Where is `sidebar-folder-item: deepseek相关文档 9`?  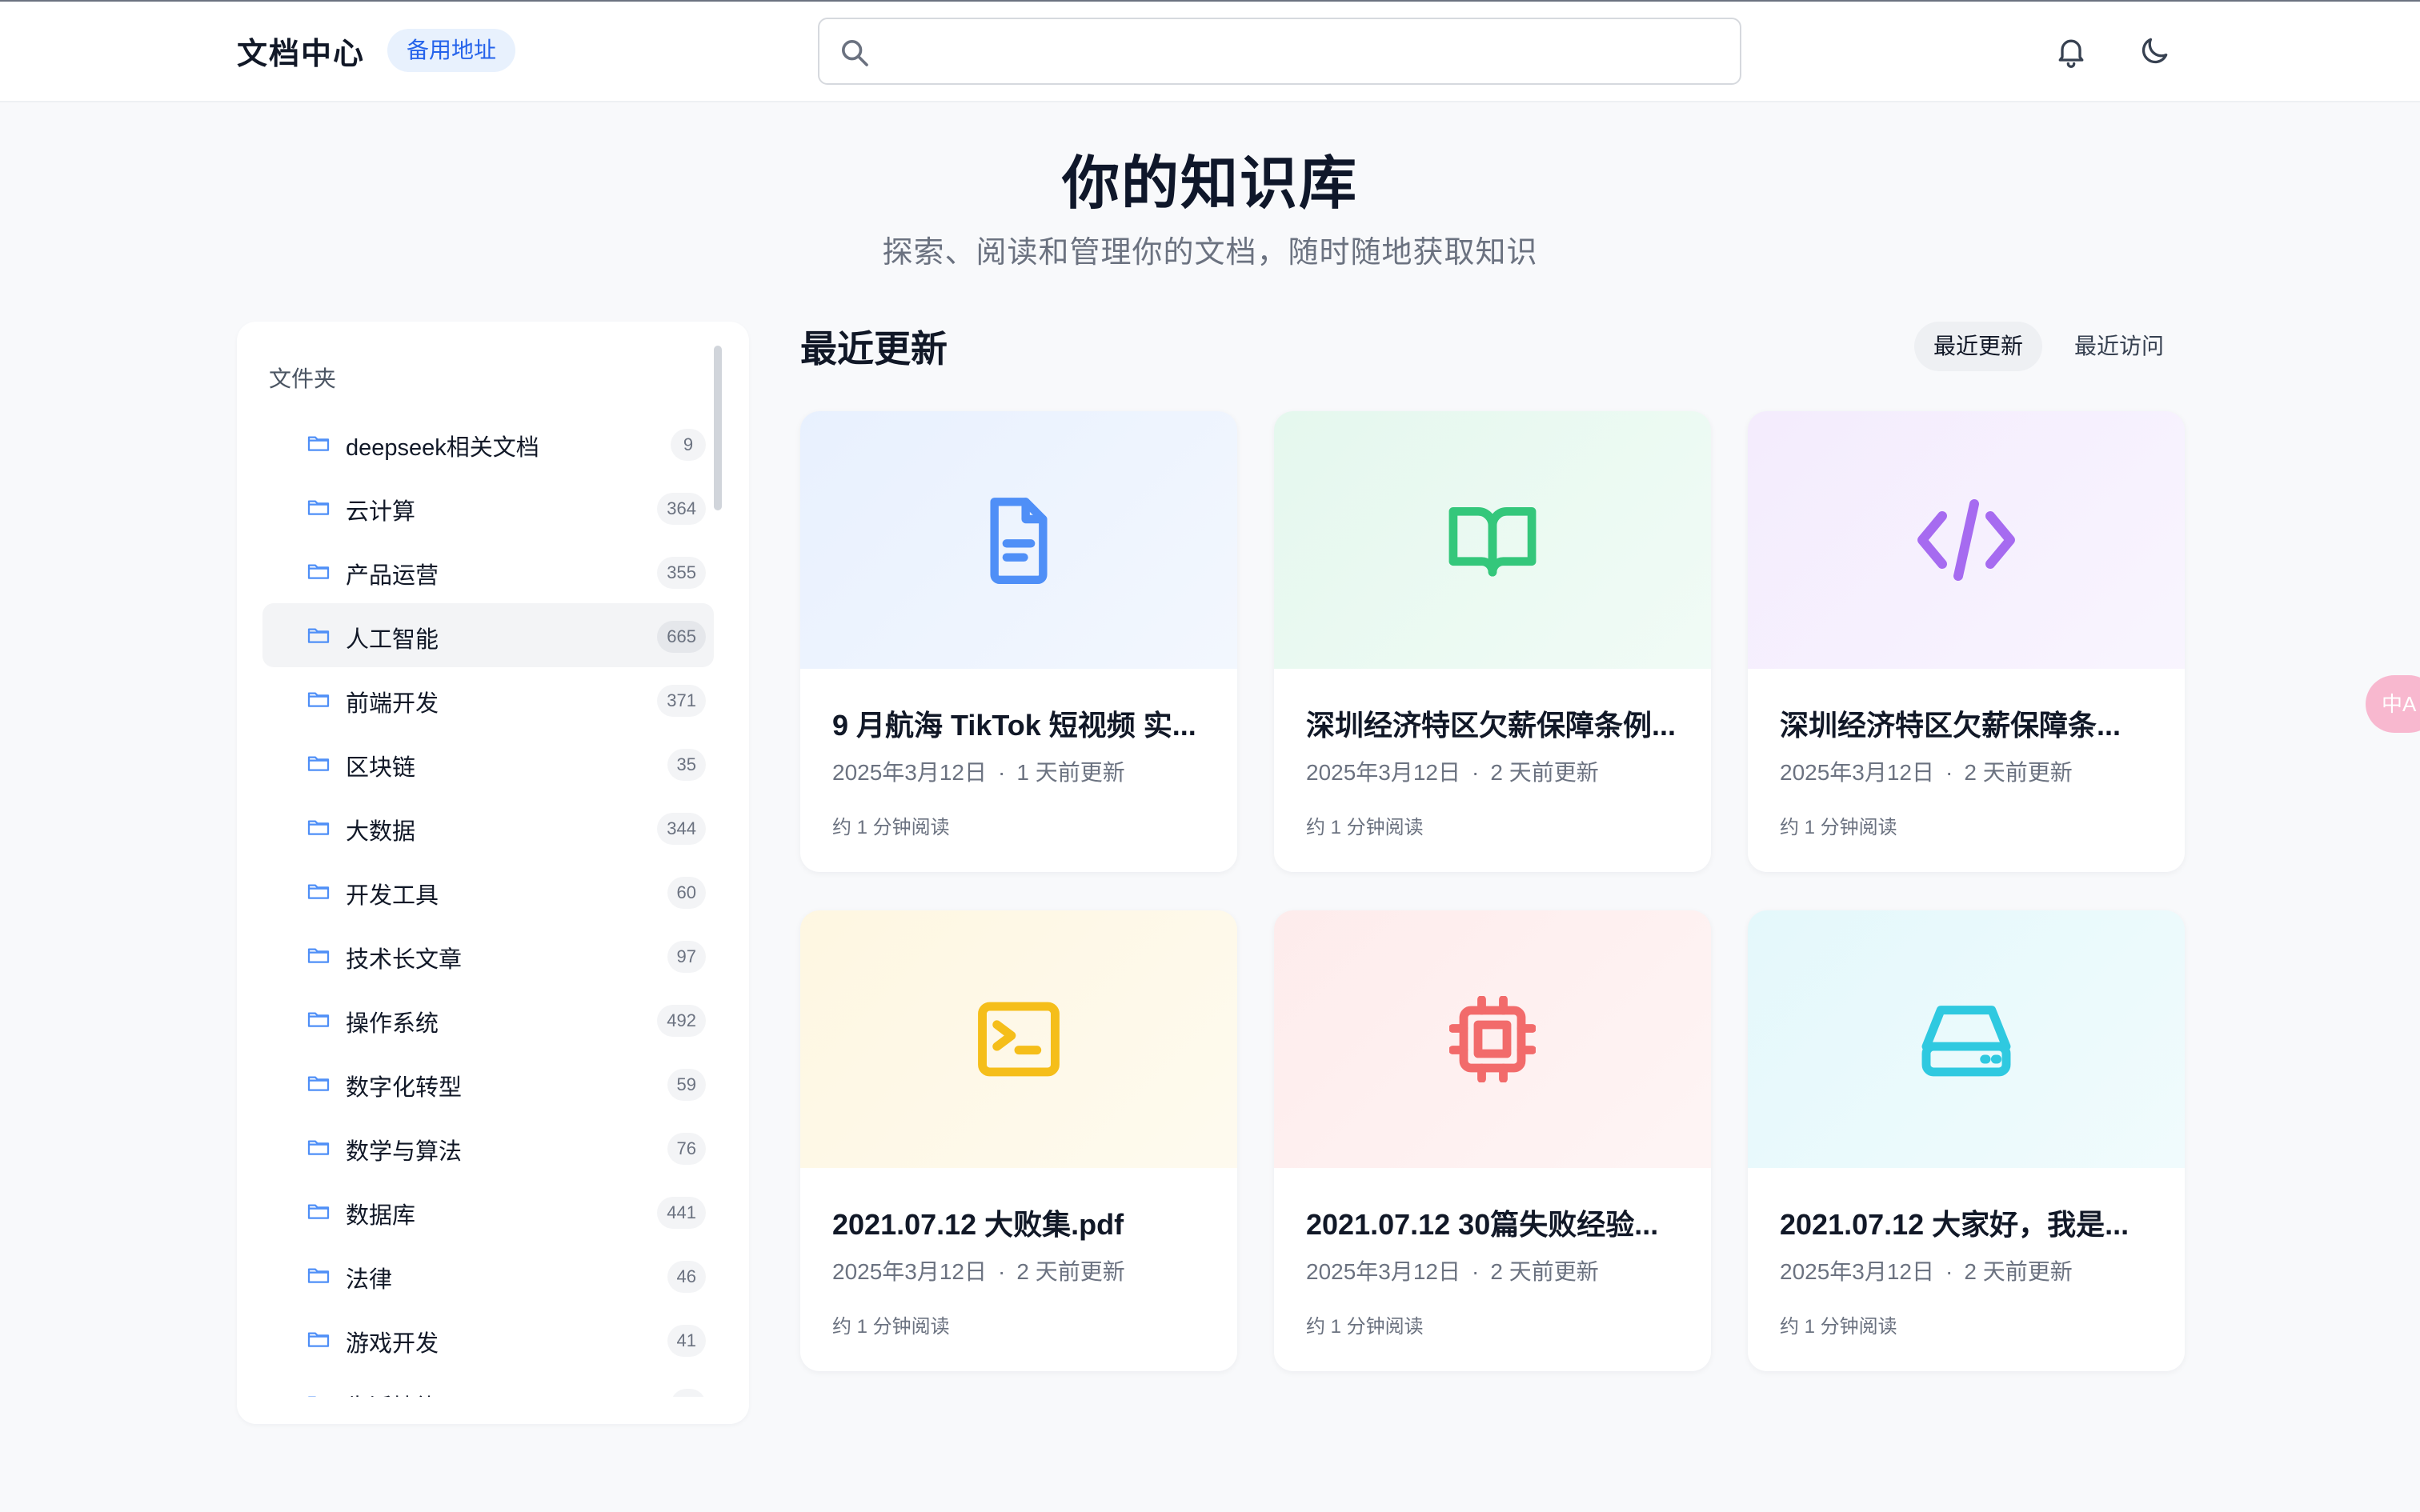
sidebar-folder-item: deepseek相关文档 9 is located at coordinates (488, 443).